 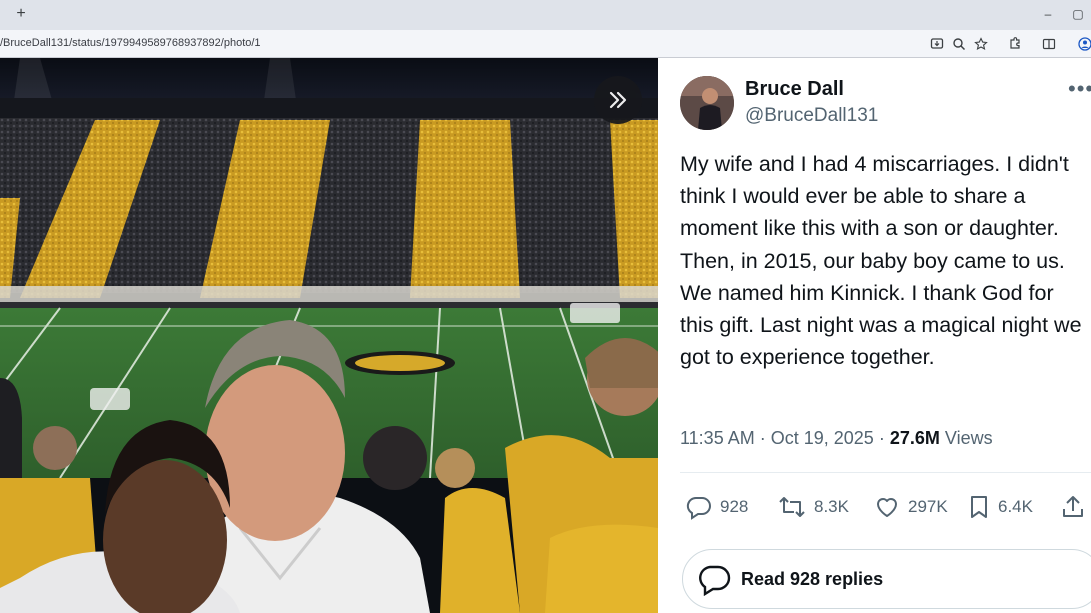 I want to click on repost-icon, so click(x=792, y=507).